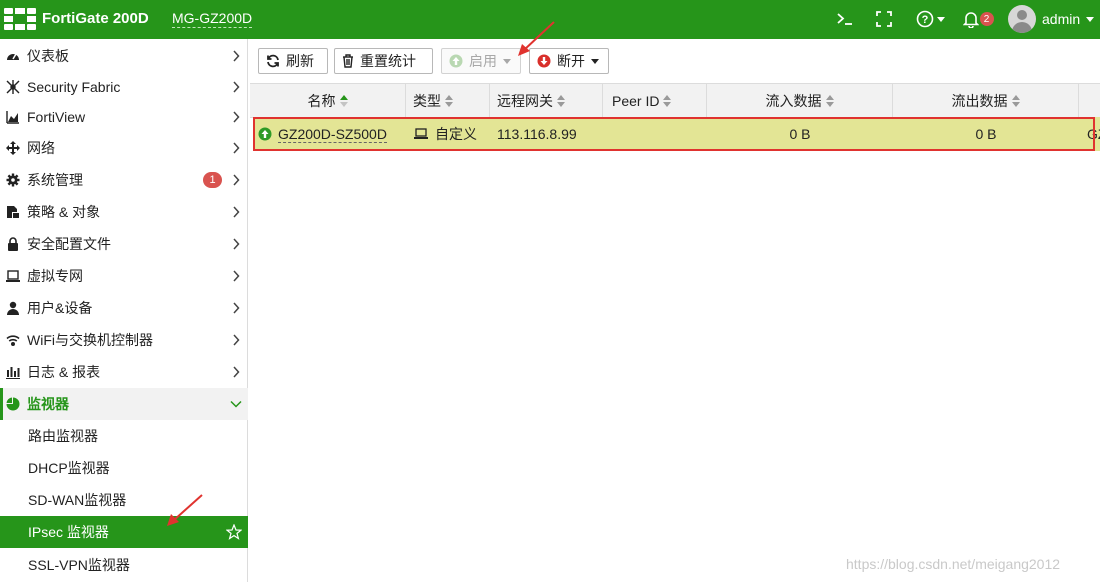  Describe the element at coordinates (348, 61) in the screenshot. I see `trash-icon` at that location.